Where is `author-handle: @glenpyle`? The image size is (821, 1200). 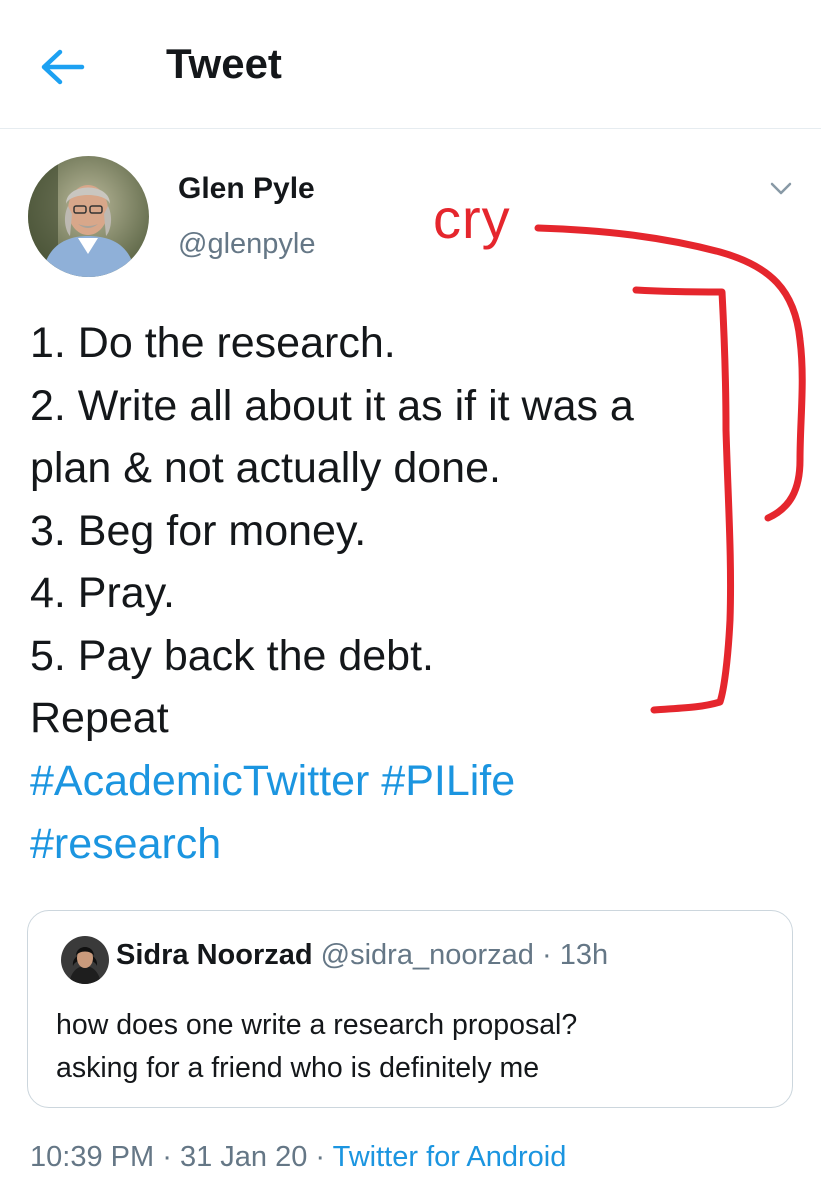
author-handle: @glenpyle is located at coordinates (246, 244).